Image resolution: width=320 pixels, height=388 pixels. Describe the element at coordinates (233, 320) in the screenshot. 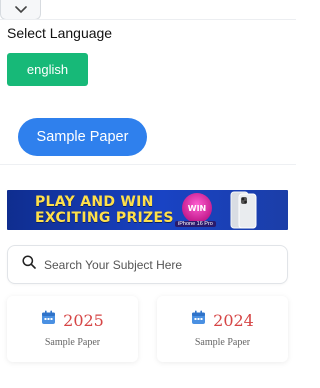

I see `year-label: 2024` at that location.